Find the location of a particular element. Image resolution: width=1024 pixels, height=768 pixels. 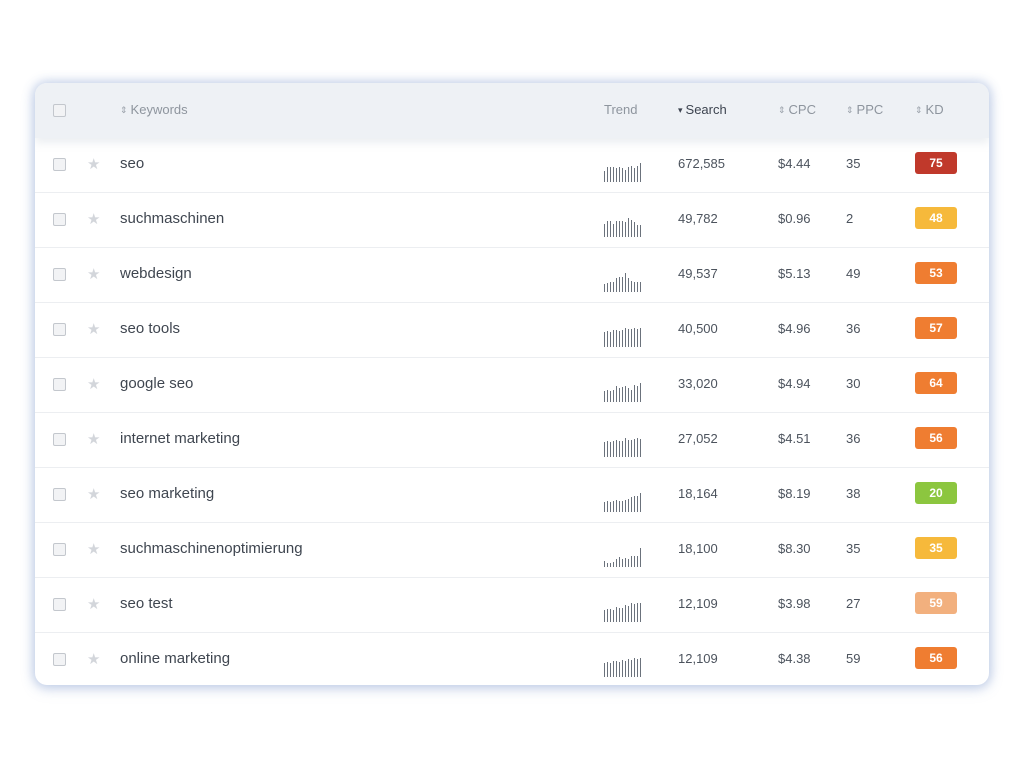

table-row: ★ seo tools 40,500 $4.96 36 57 is located at coordinates (512, 330).